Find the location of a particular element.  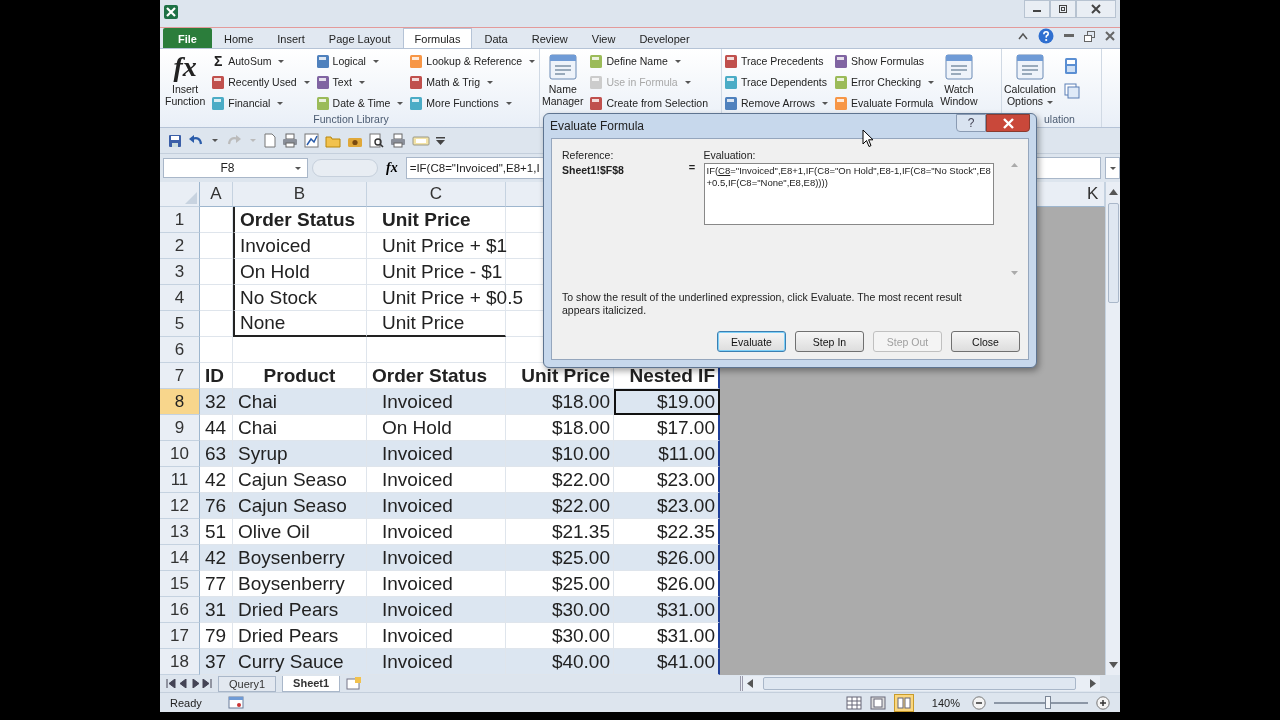

form-icon is located at coordinates (421, 140).